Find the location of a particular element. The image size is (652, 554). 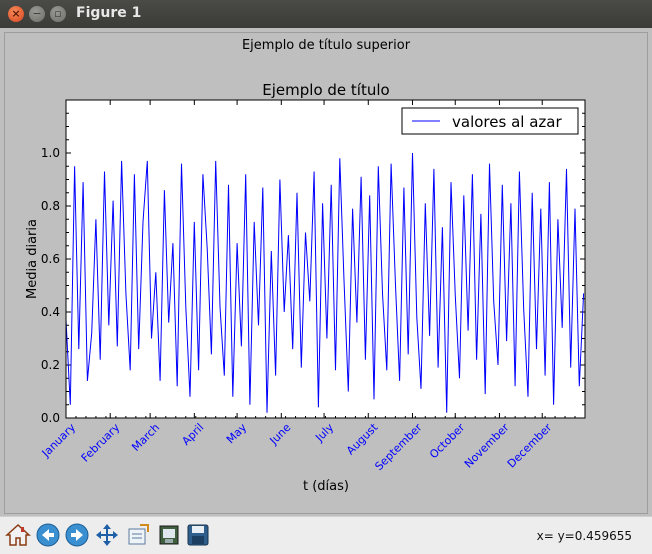

back-button is located at coordinates (48, 535).